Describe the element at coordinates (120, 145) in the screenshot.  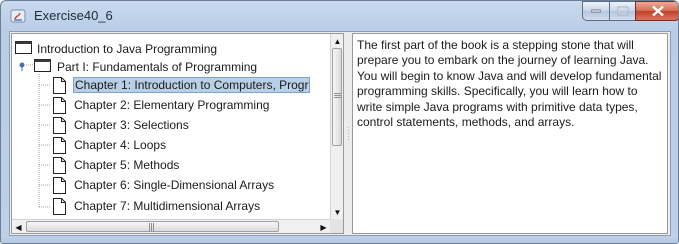
I see `tree-node-label: Chapter 4: Loops` at that location.